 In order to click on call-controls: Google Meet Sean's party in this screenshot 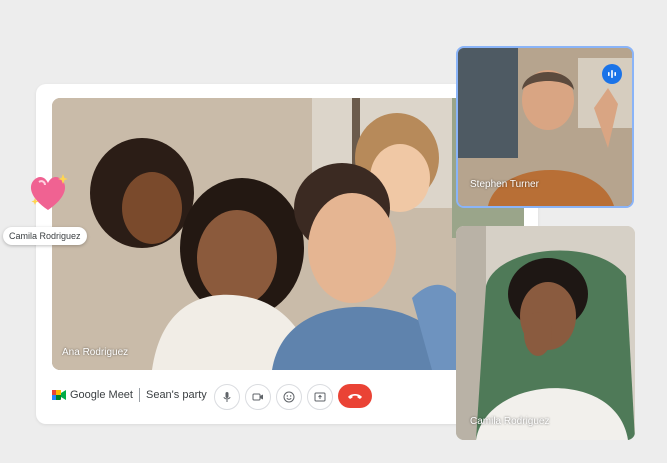, I will do `click(288, 398)`.